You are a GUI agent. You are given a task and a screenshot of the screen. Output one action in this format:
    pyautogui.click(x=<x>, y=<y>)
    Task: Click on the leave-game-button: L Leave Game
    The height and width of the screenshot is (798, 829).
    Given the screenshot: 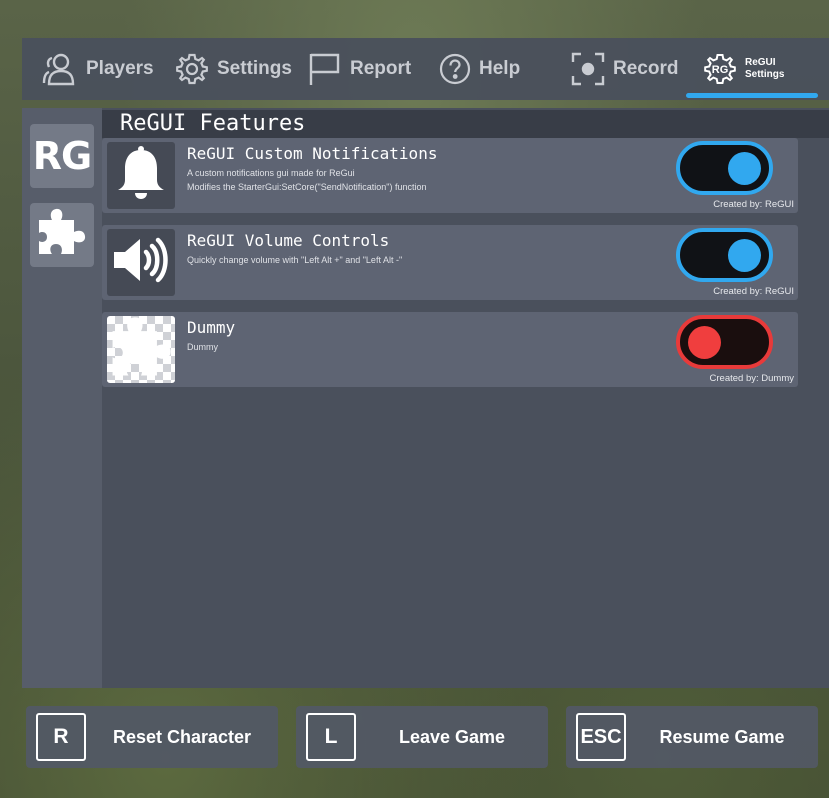 What is the action you would take?
    pyautogui.click(x=422, y=737)
    